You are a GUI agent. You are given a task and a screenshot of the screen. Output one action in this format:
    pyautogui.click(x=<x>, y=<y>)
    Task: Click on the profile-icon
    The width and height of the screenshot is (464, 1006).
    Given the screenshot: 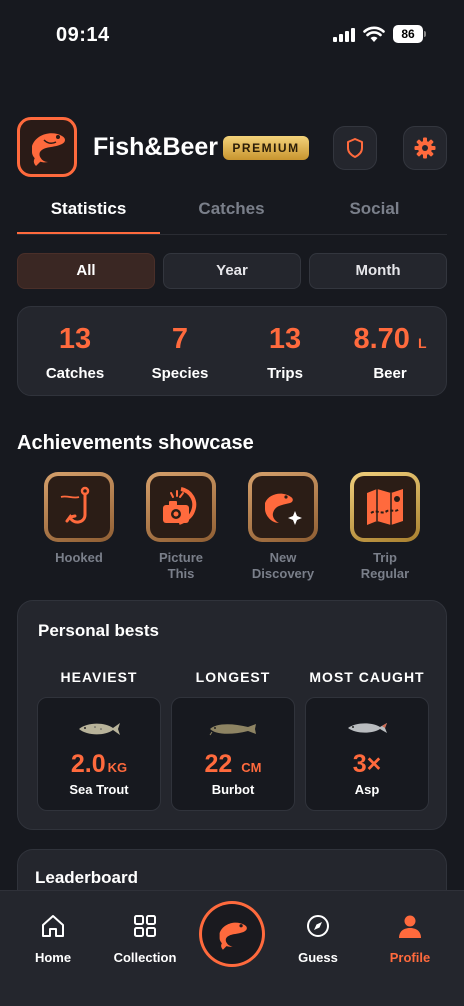 What is the action you would take?
    pyautogui.click(x=410, y=926)
    